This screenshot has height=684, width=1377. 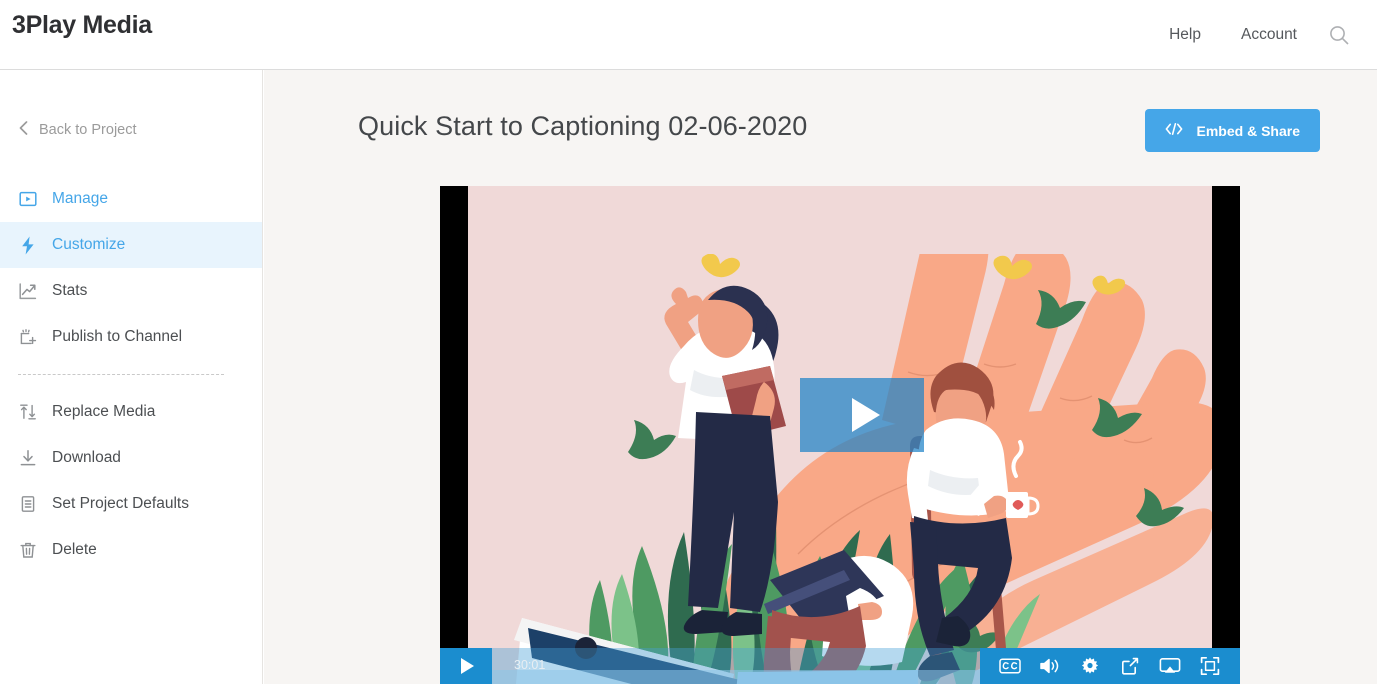 What do you see at coordinates (28, 199) in the screenshot?
I see `video-frame-icon` at bounding box center [28, 199].